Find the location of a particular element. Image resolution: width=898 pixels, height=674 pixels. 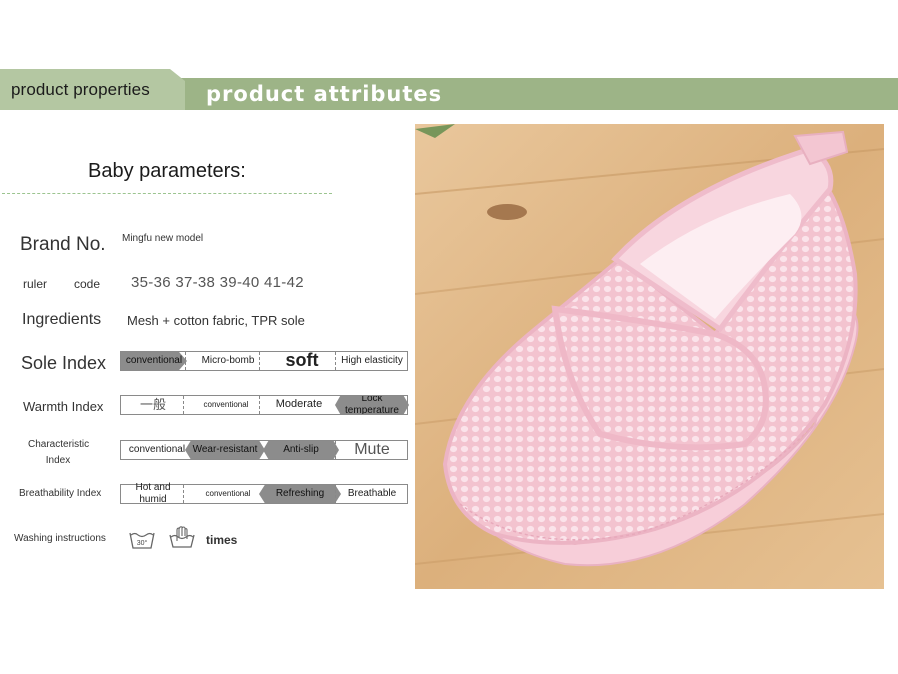

warmth-option-lock-temperature: Lock temperature is located at coordinates (372, 405).